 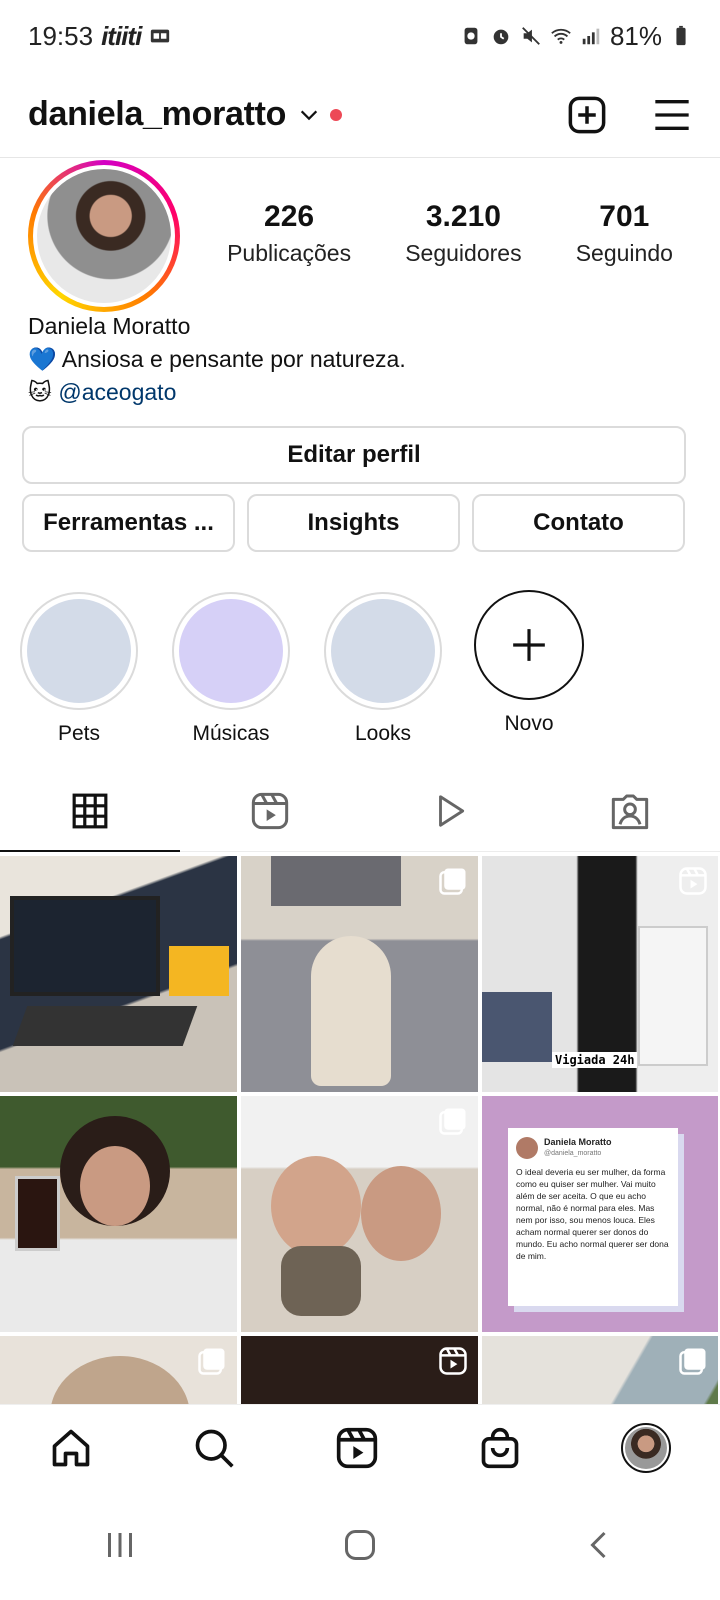 I want to click on keyboard-shape, so click(x=105, y=1026).